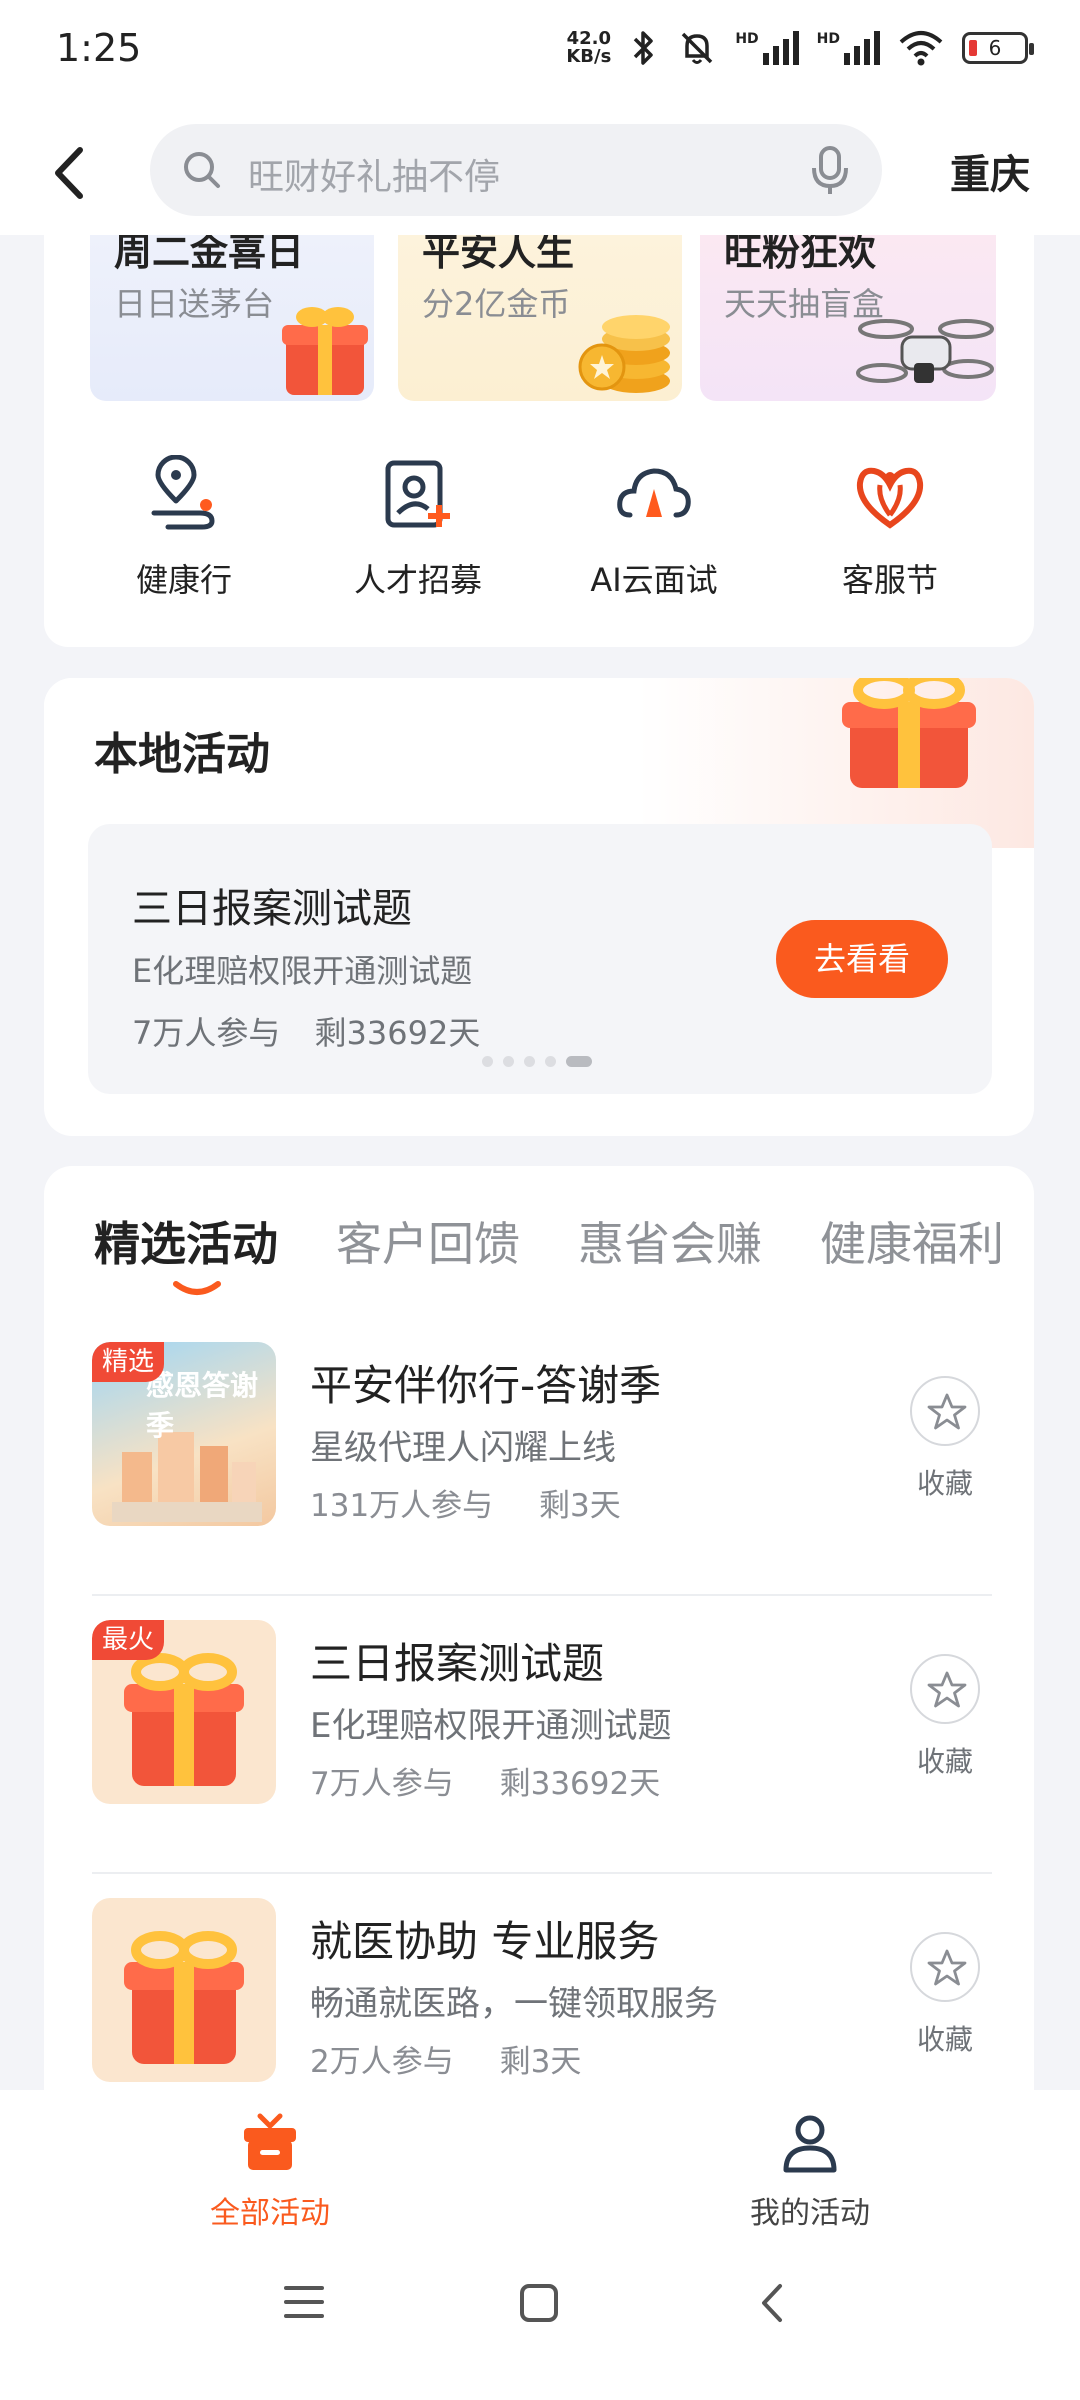 The width and height of the screenshot is (1080, 2400). What do you see at coordinates (549, 1241) in the screenshot?
I see `activity-tabs: 精选活动 客户回馈 惠省会赚 健康福利` at bounding box center [549, 1241].